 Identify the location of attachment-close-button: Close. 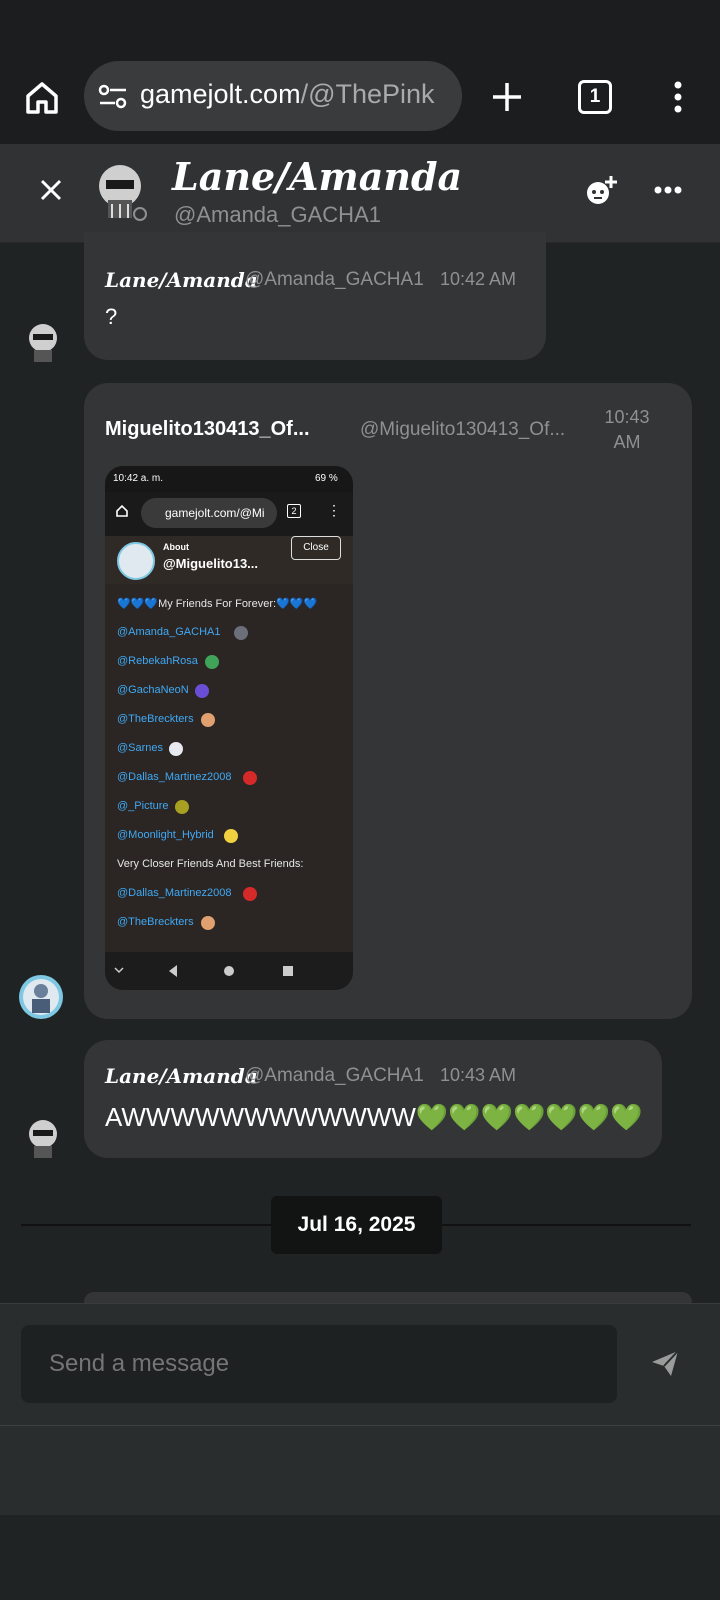
(316, 548).